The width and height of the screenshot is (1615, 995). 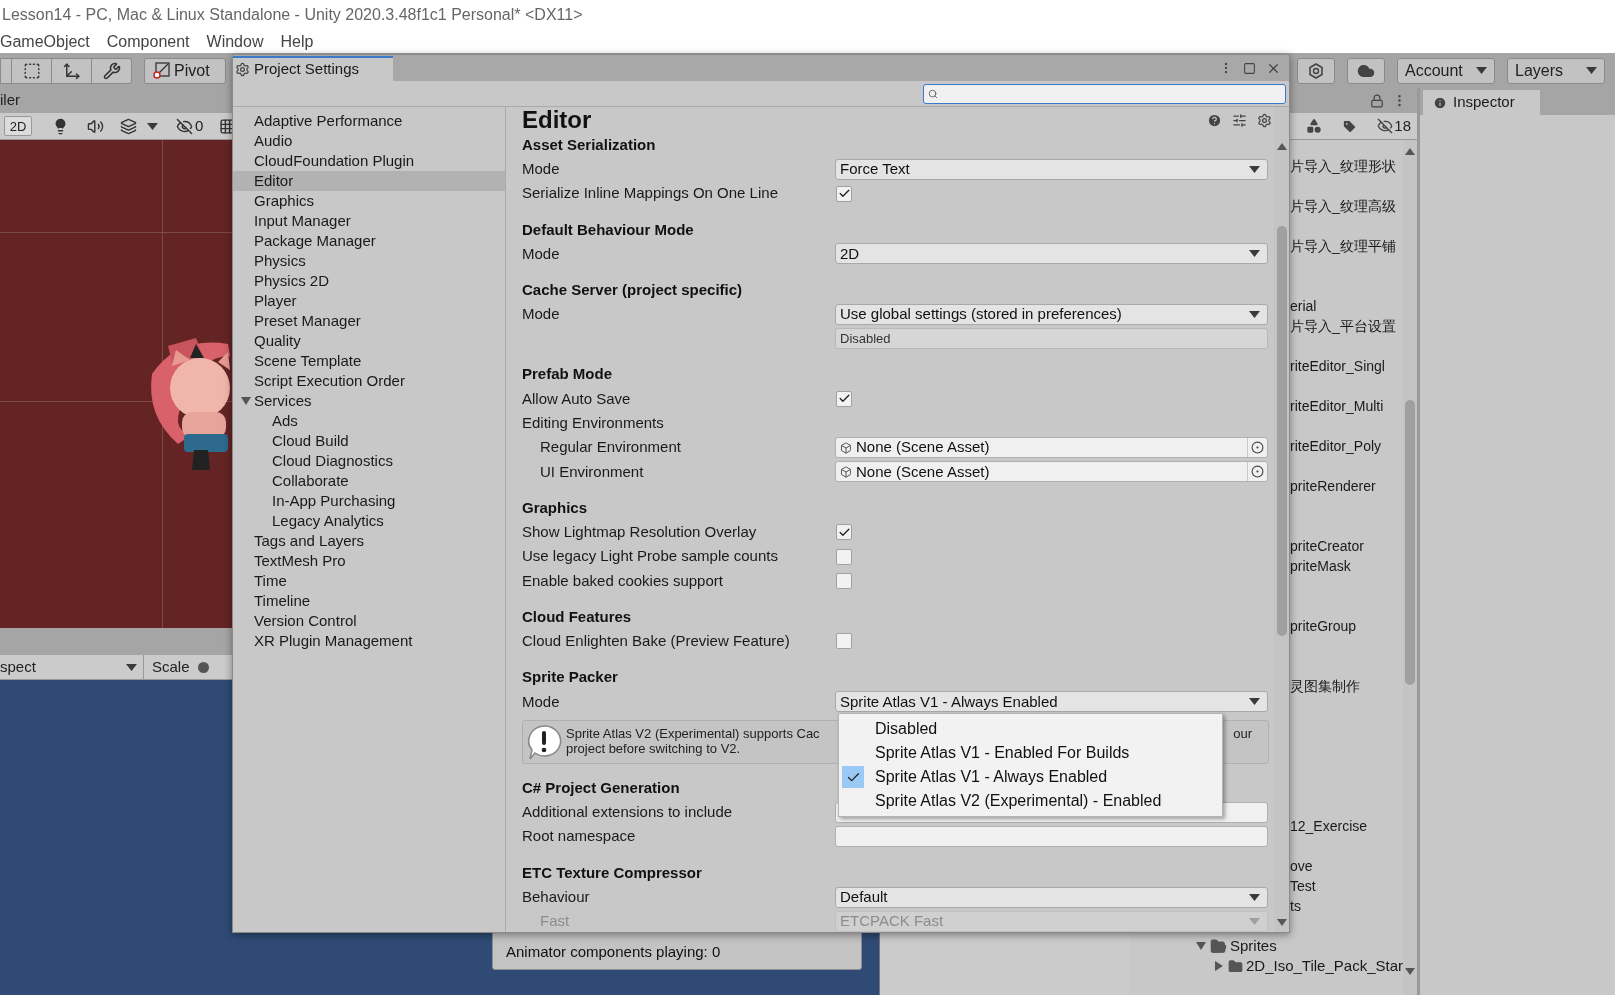 What do you see at coordinates (1030, 801) in the screenshot?
I see `menu-option: Sprite Atlas V2 (Experimental) - Enabled` at bounding box center [1030, 801].